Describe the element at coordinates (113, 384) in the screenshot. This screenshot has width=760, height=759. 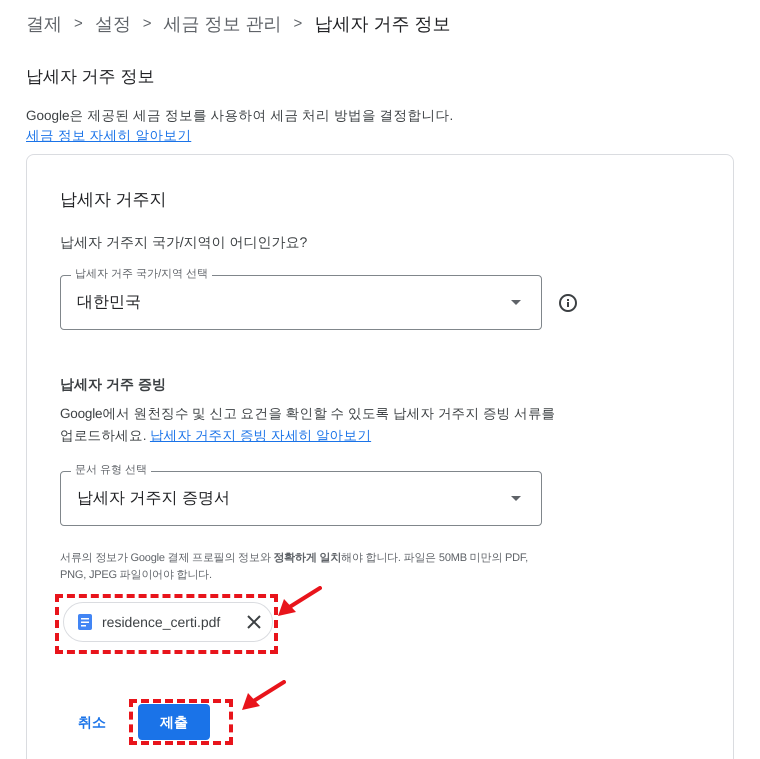
I see `section-heading: 납세자 거주 증빙` at that location.